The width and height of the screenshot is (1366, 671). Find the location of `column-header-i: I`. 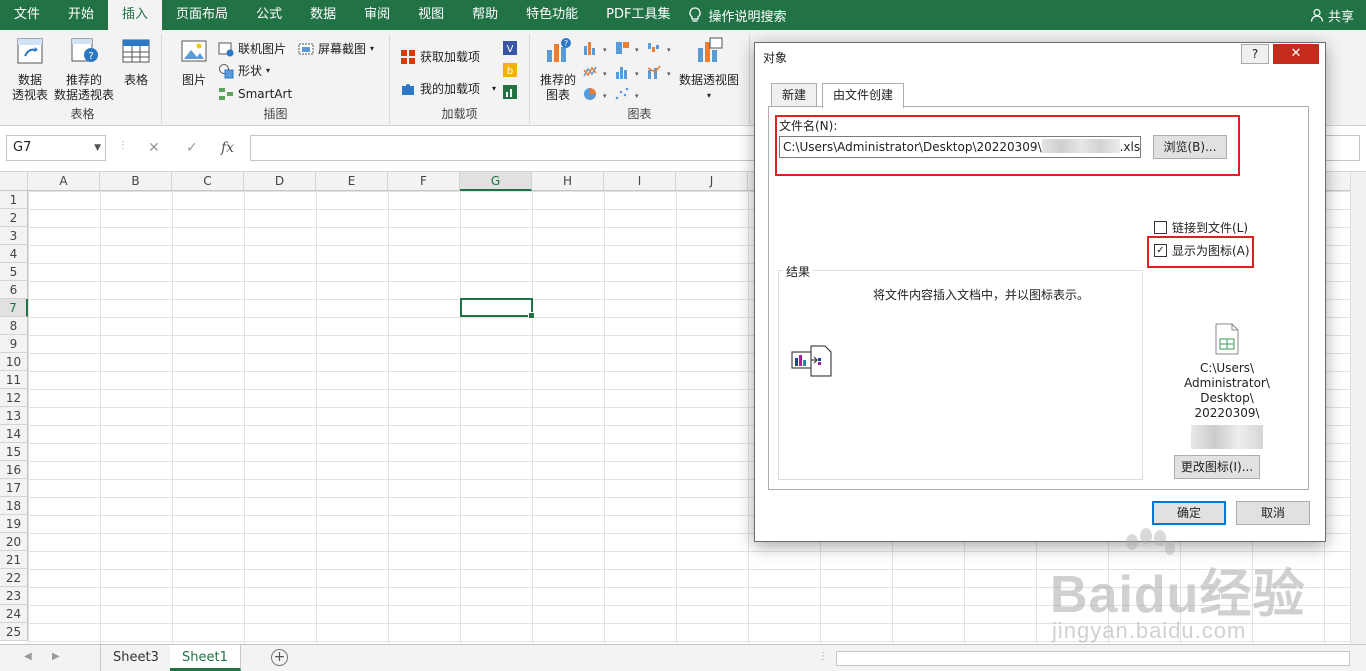

column-header-i: I is located at coordinates (640, 181).